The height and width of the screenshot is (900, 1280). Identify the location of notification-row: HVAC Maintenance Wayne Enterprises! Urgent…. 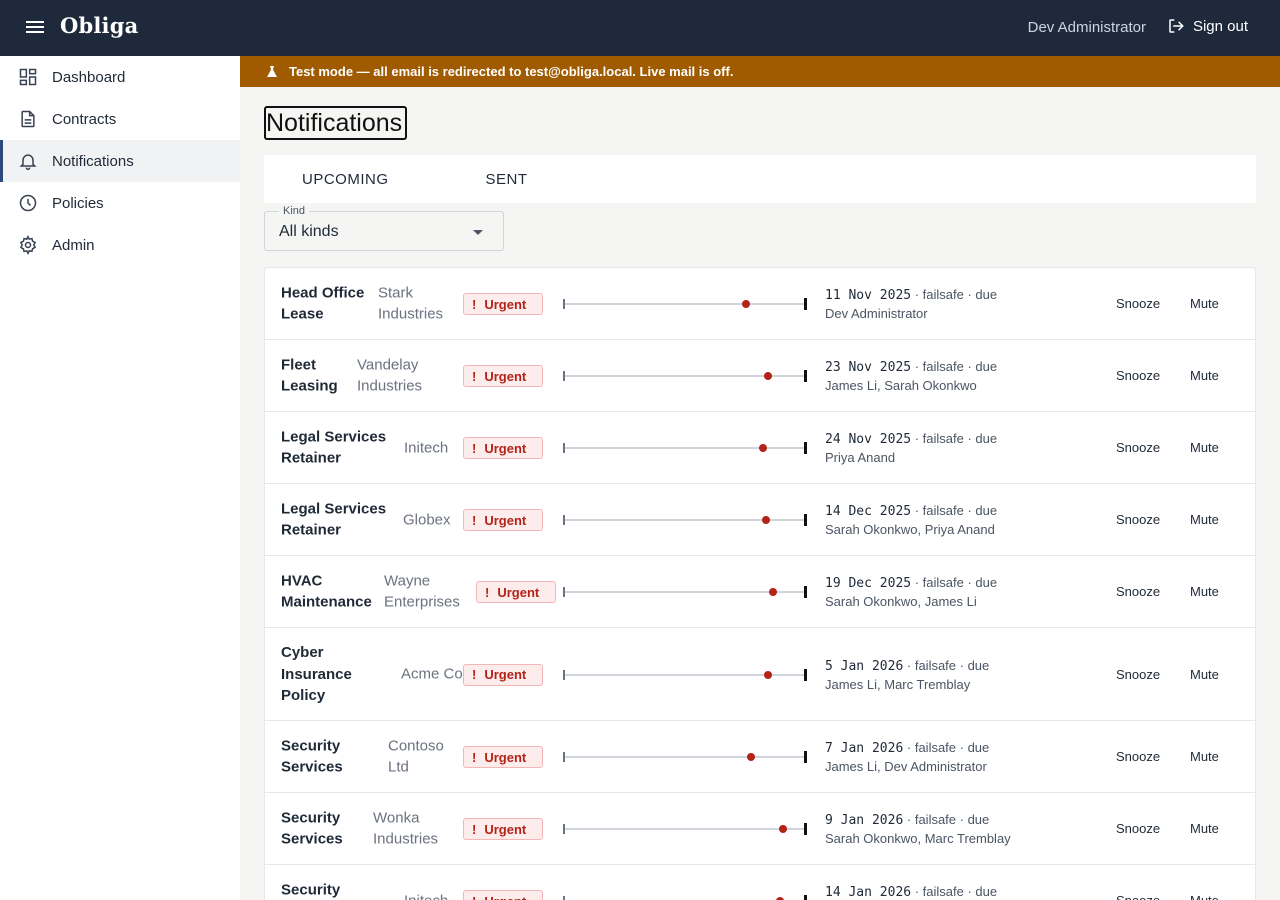
(760, 592).